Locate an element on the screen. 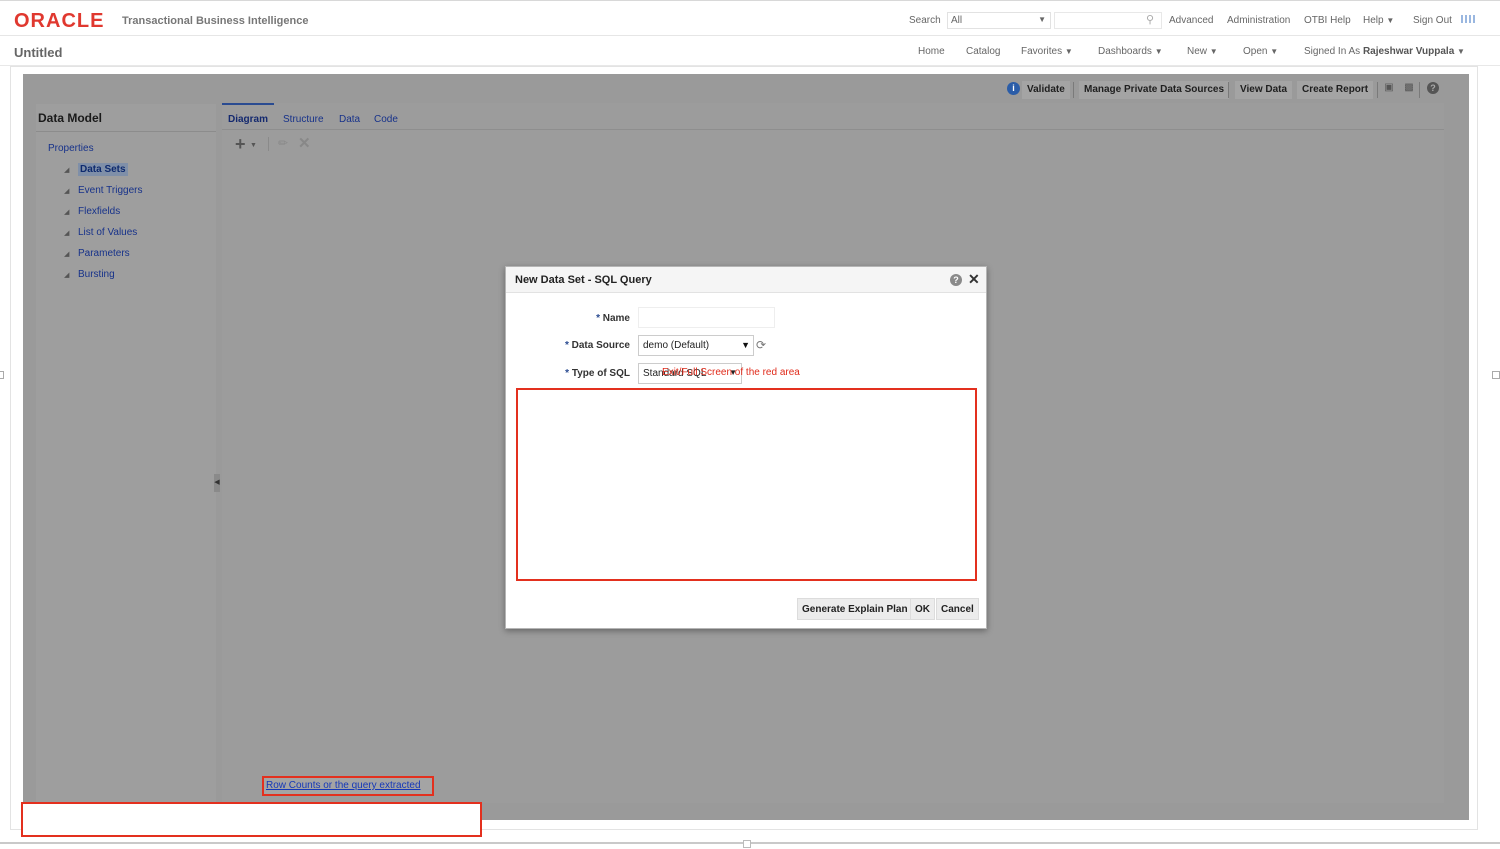 The width and height of the screenshot is (1500, 849). edit-icon: ✏ is located at coordinates (283, 143).